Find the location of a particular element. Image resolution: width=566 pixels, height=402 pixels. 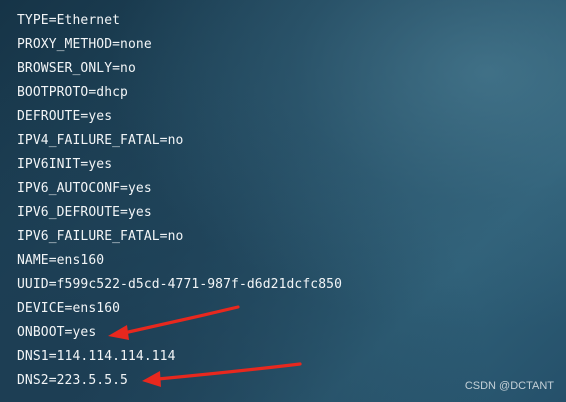

config-line-ipv6init: IPV6INIT=yes is located at coordinates (65, 164).